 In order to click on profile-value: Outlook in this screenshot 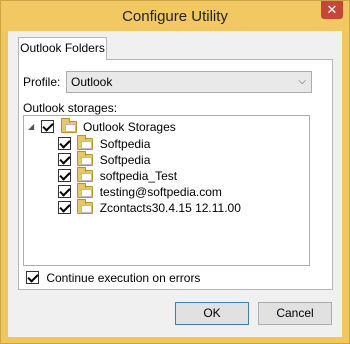, I will do `click(92, 82)`.